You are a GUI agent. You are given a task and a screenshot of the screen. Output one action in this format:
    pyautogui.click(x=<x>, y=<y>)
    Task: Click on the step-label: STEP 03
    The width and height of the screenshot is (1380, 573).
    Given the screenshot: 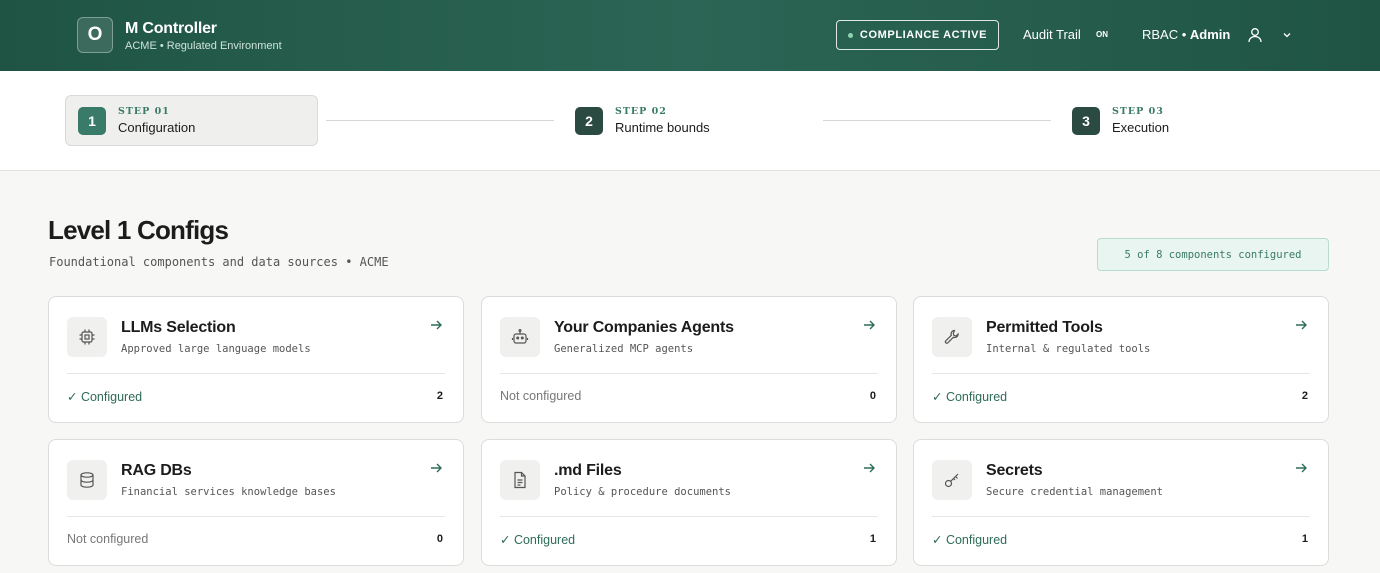 What is the action you would take?
    pyautogui.click(x=1138, y=111)
    